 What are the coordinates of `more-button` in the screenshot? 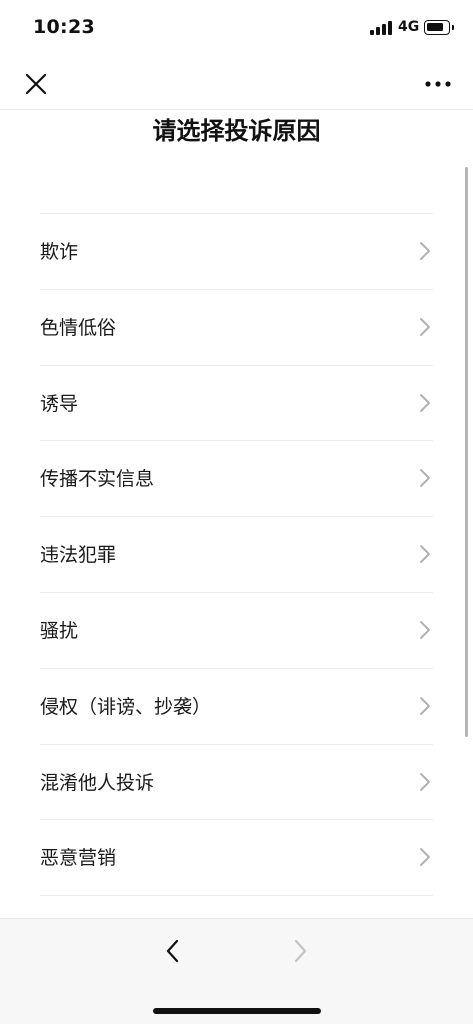 It's located at (438, 84).